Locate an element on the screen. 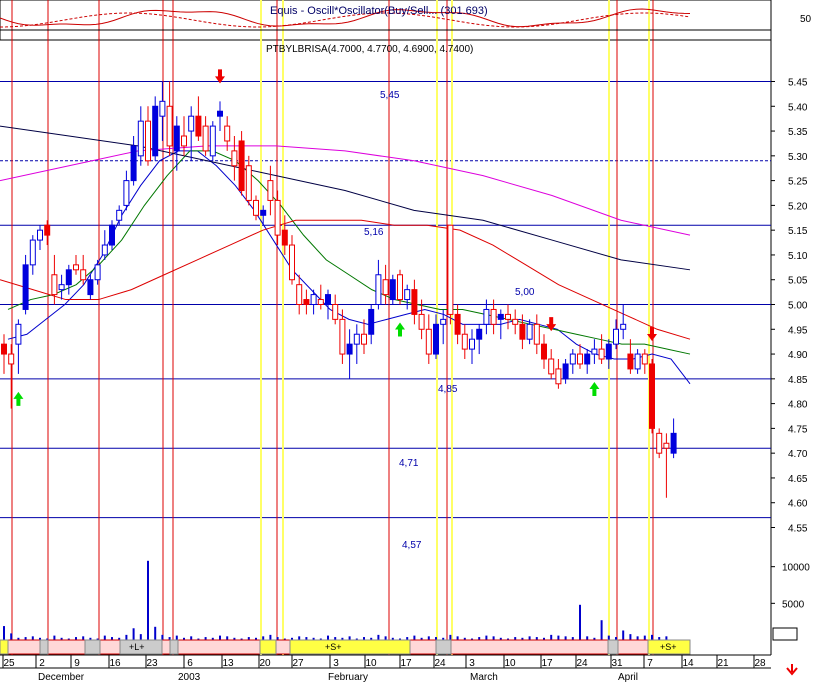 The width and height of the screenshot is (817, 688). x-day-label: 20 is located at coordinates (265, 663).